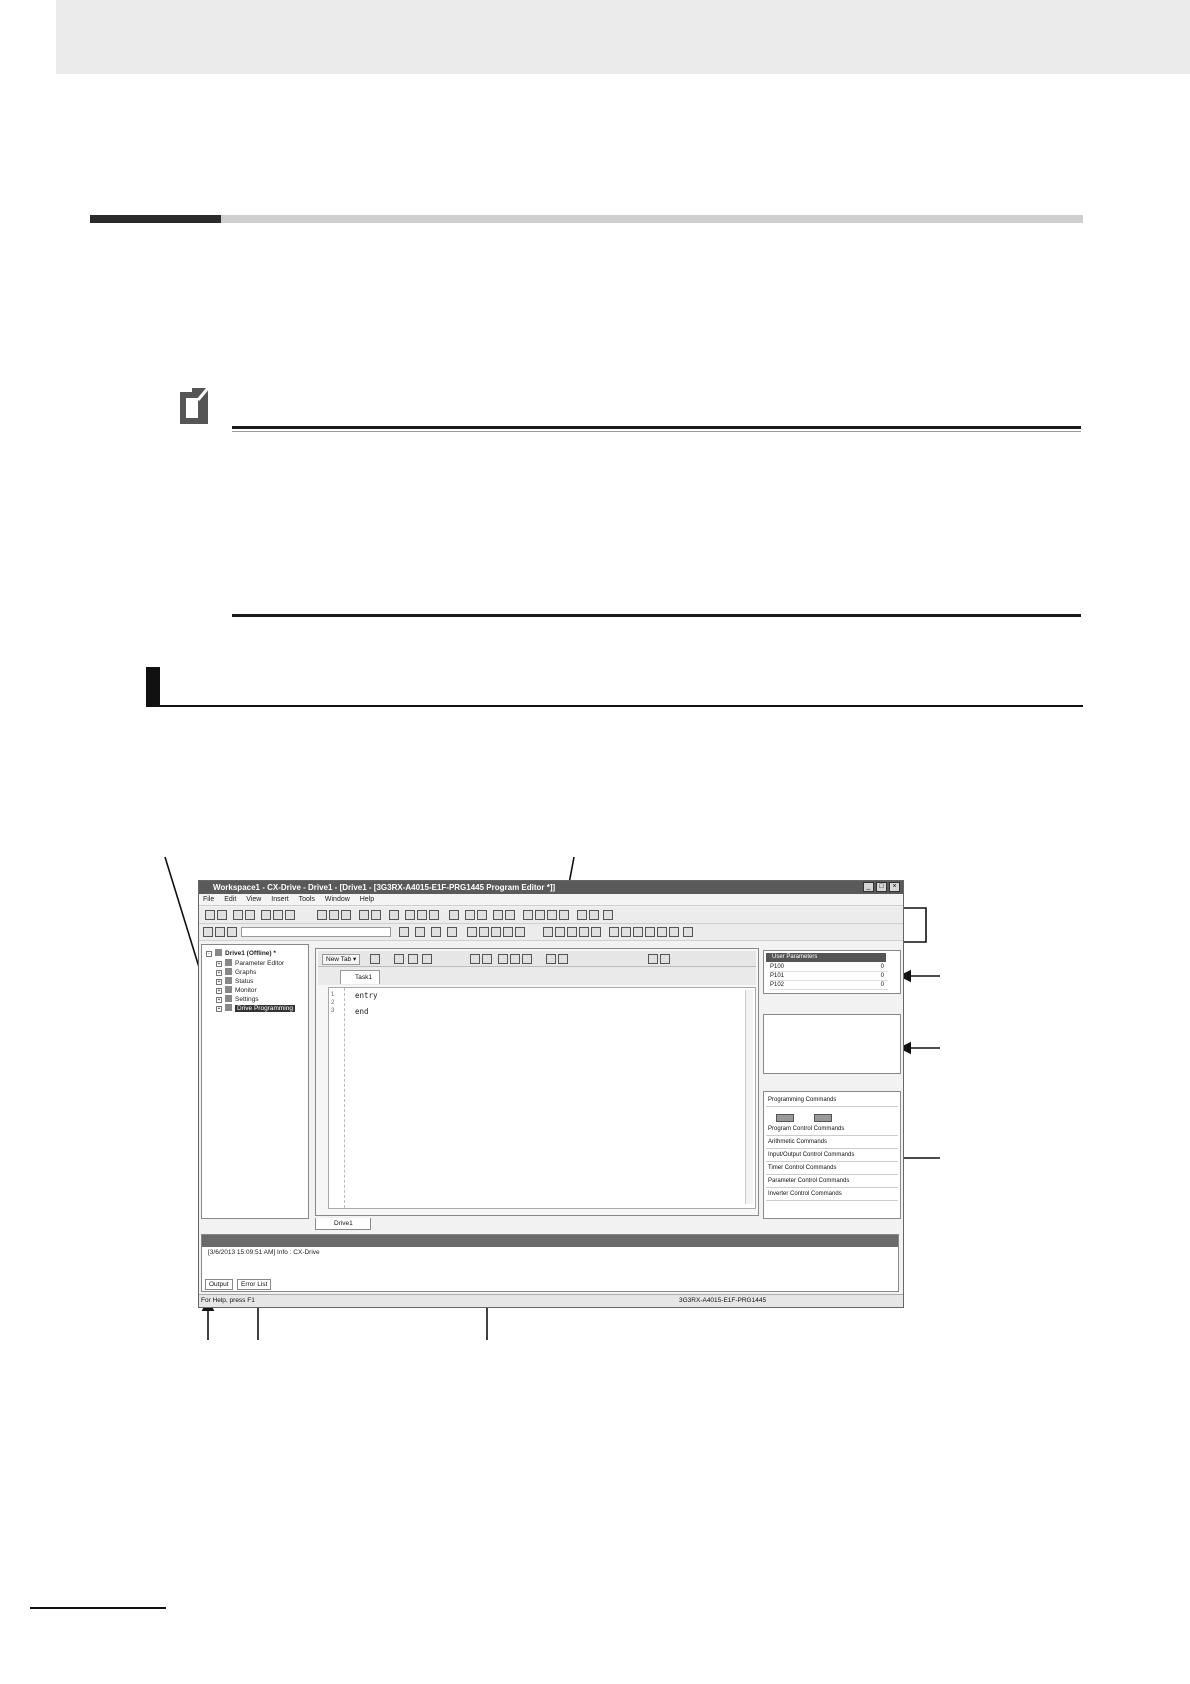 This screenshot has height=1684, width=1190. What do you see at coordinates (563, 959) in the screenshot?
I see `replace-icon` at bounding box center [563, 959].